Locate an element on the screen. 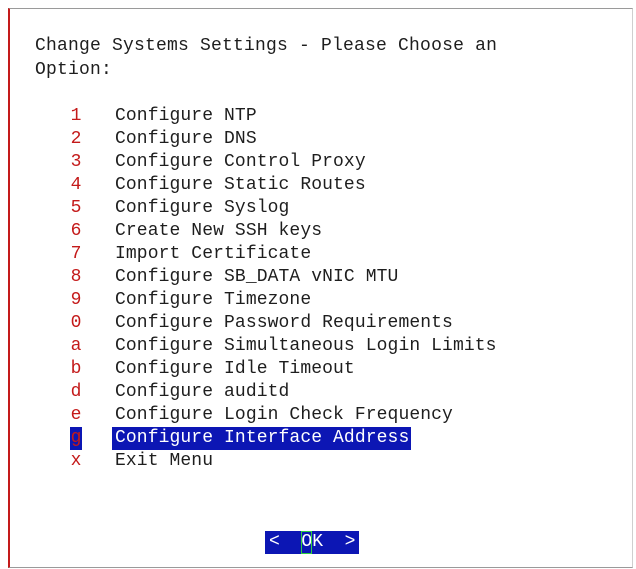 This screenshot has height=569, width=636. menu-item-syslog: 5 Configure Syslog is located at coordinates (284, 208).